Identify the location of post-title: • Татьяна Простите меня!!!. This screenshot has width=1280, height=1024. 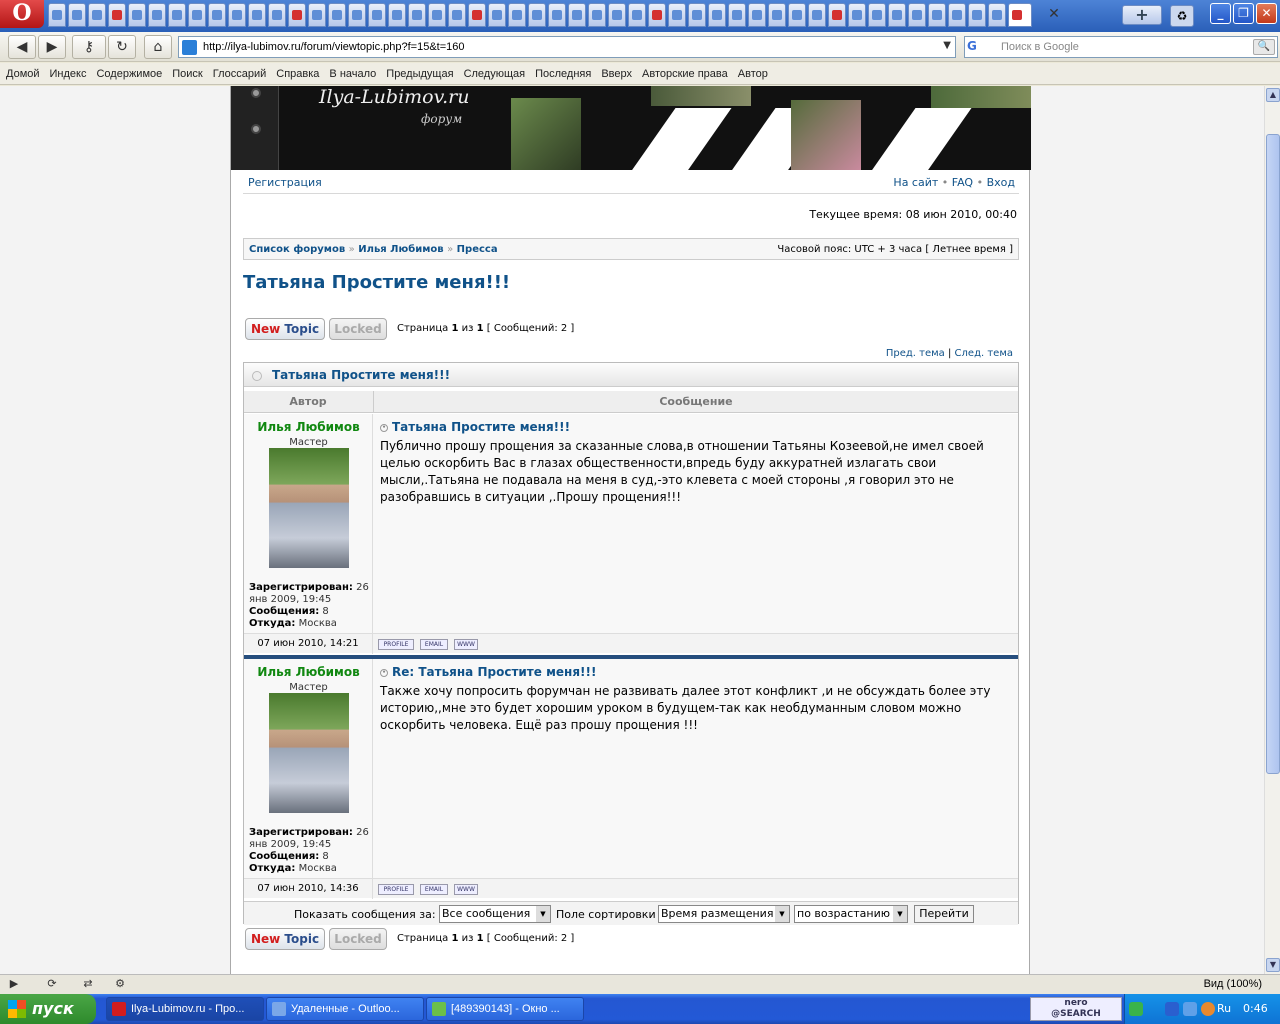
(475, 427).